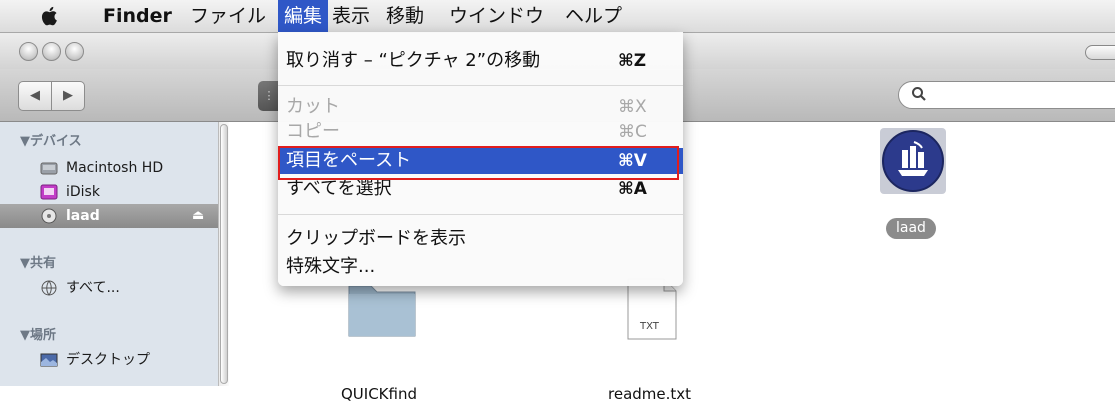 Image resolution: width=1115 pixels, height=403 pixels. I want to click on folder-icon, so click(382, 309).